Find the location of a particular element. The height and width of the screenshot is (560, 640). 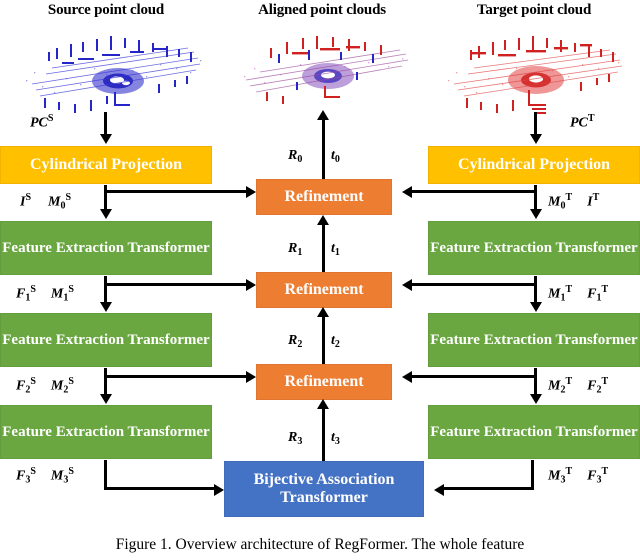

refinement-box-0: Refinement is located at coordinates (324, 197).